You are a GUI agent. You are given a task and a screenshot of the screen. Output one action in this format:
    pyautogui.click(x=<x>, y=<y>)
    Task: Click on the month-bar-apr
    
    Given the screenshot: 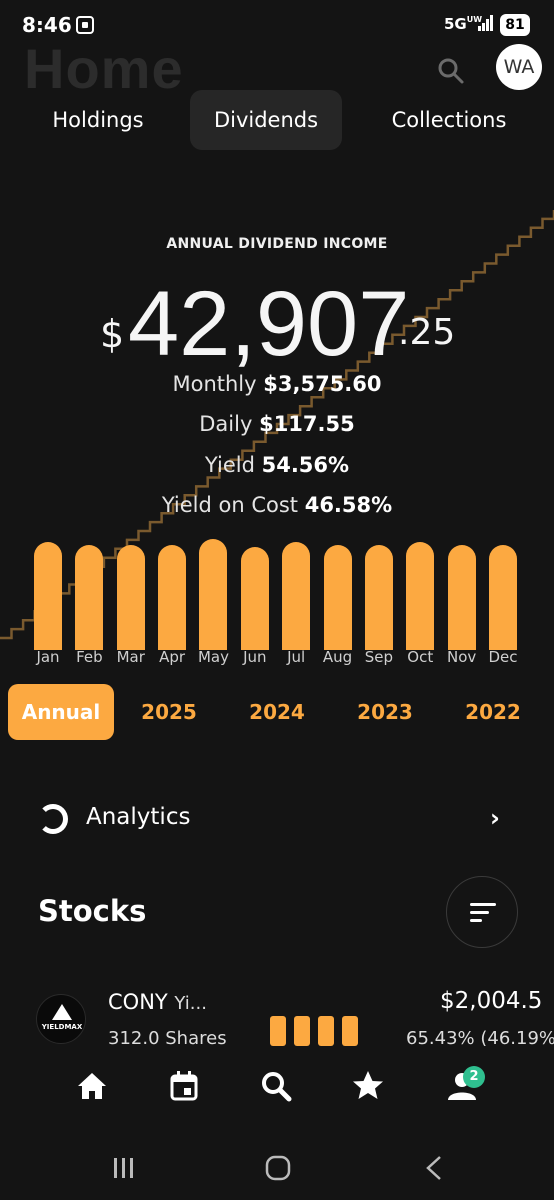 What is the action you would take?
    pyautogui.click(x=172, y=597)
    